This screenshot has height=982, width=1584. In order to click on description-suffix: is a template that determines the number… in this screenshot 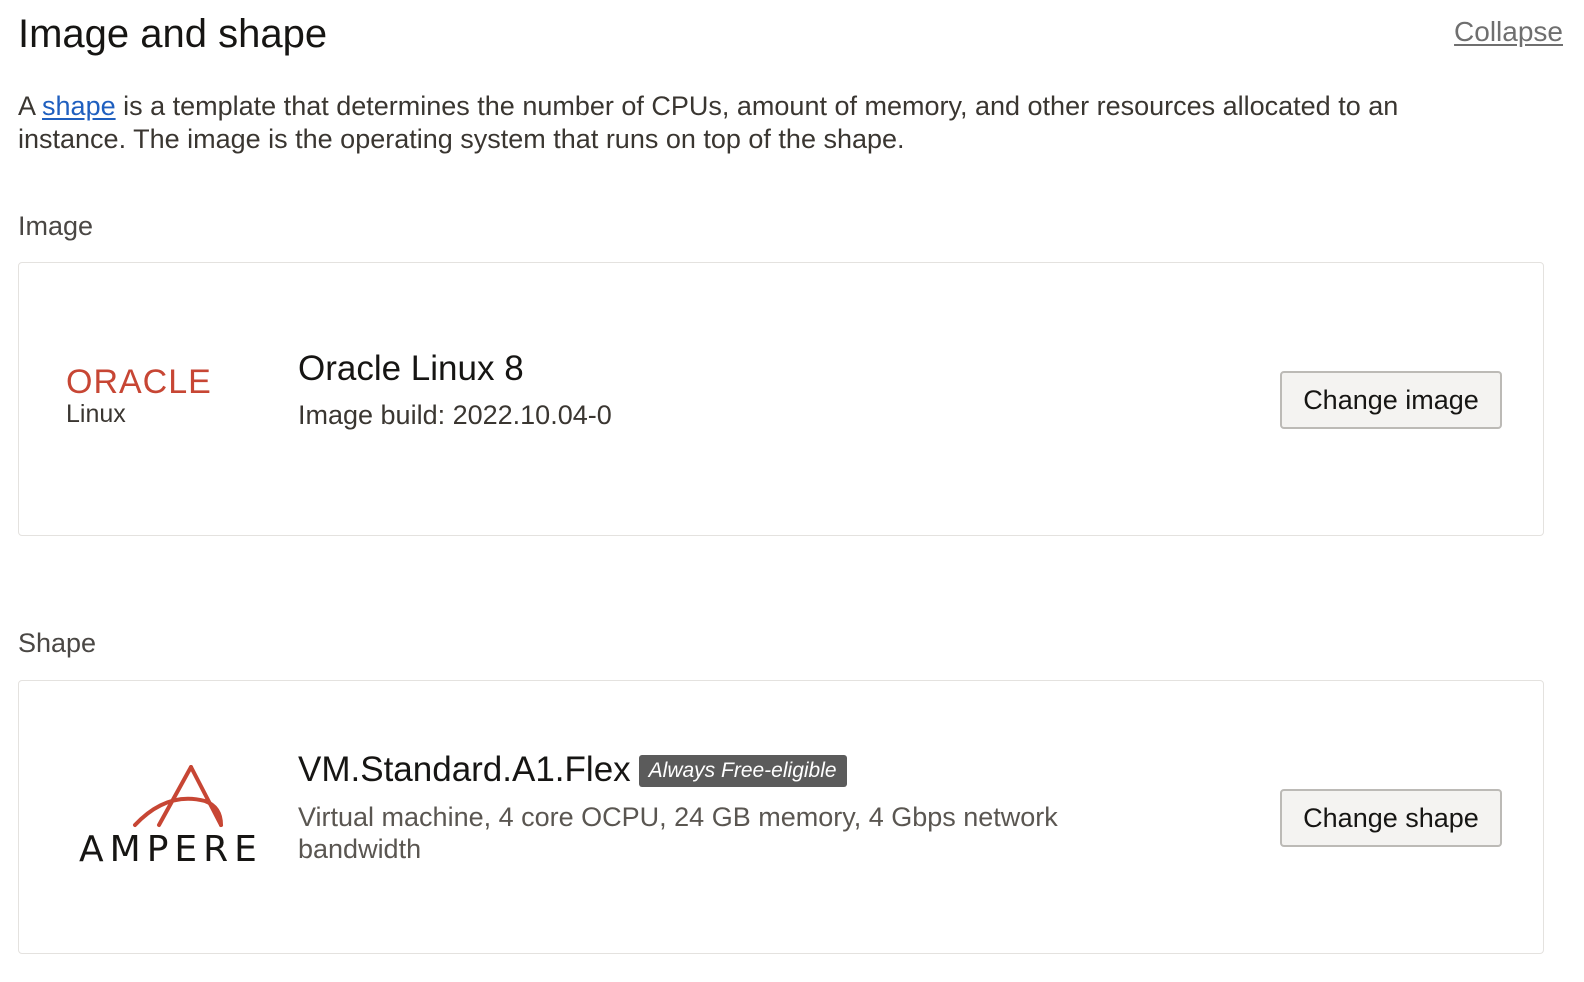, I will do `click(708, 122)`.